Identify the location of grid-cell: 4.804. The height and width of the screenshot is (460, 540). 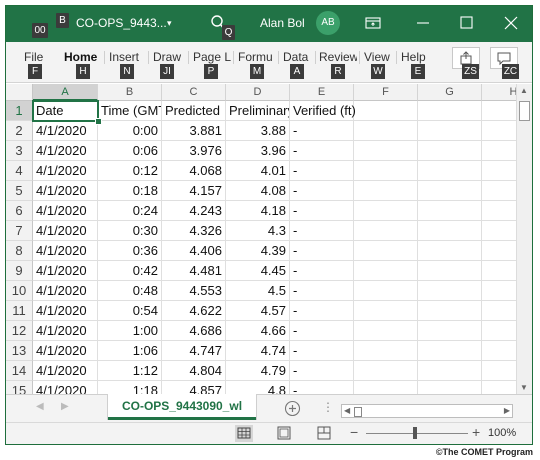
(194, 371).